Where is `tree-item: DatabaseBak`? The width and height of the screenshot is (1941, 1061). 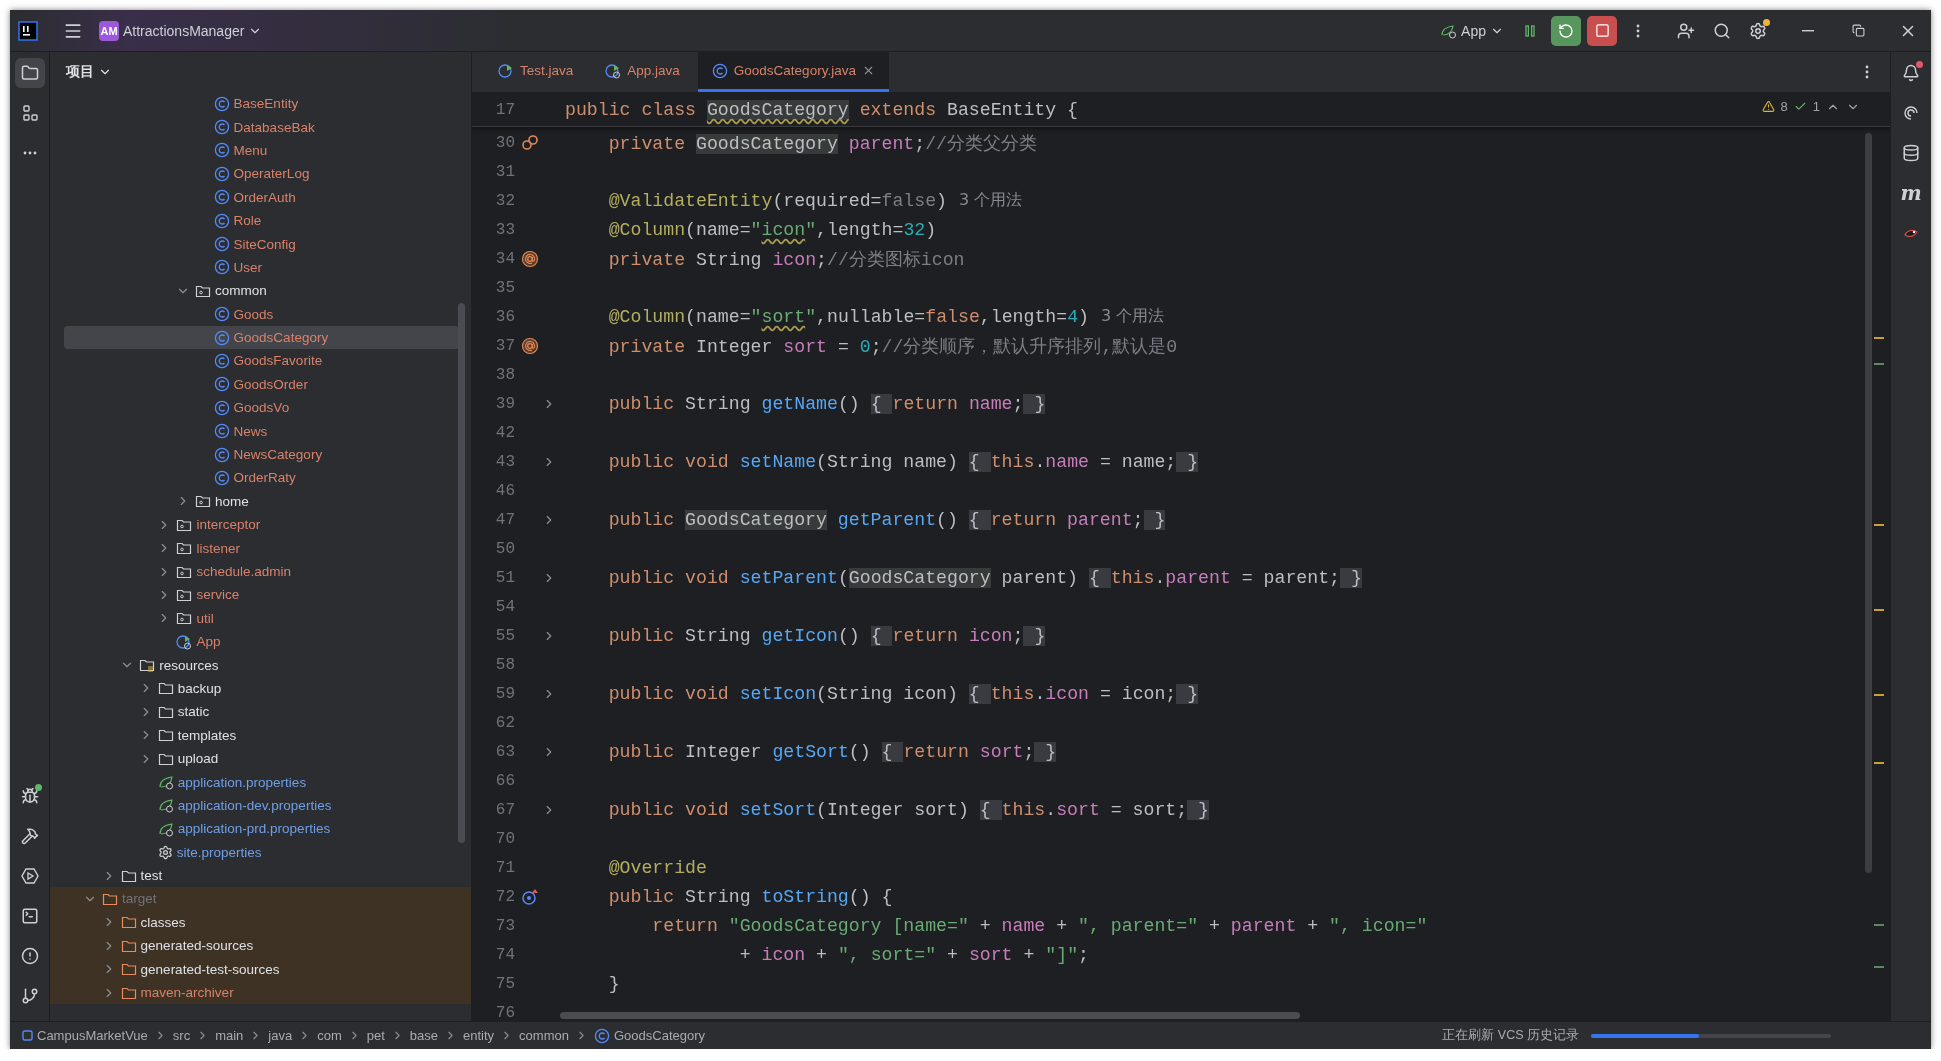 tree-item: DatabaseBak is located at coordinates (261, 127).